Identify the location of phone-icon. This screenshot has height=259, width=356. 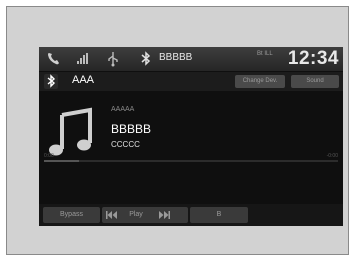
(54, 59).